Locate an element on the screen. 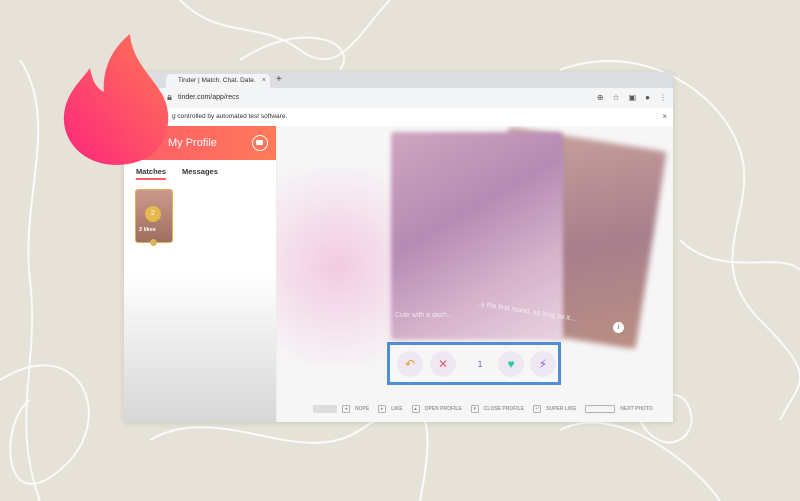  bookmark-star-icon: ☆ is located at coordinates (615, 98).